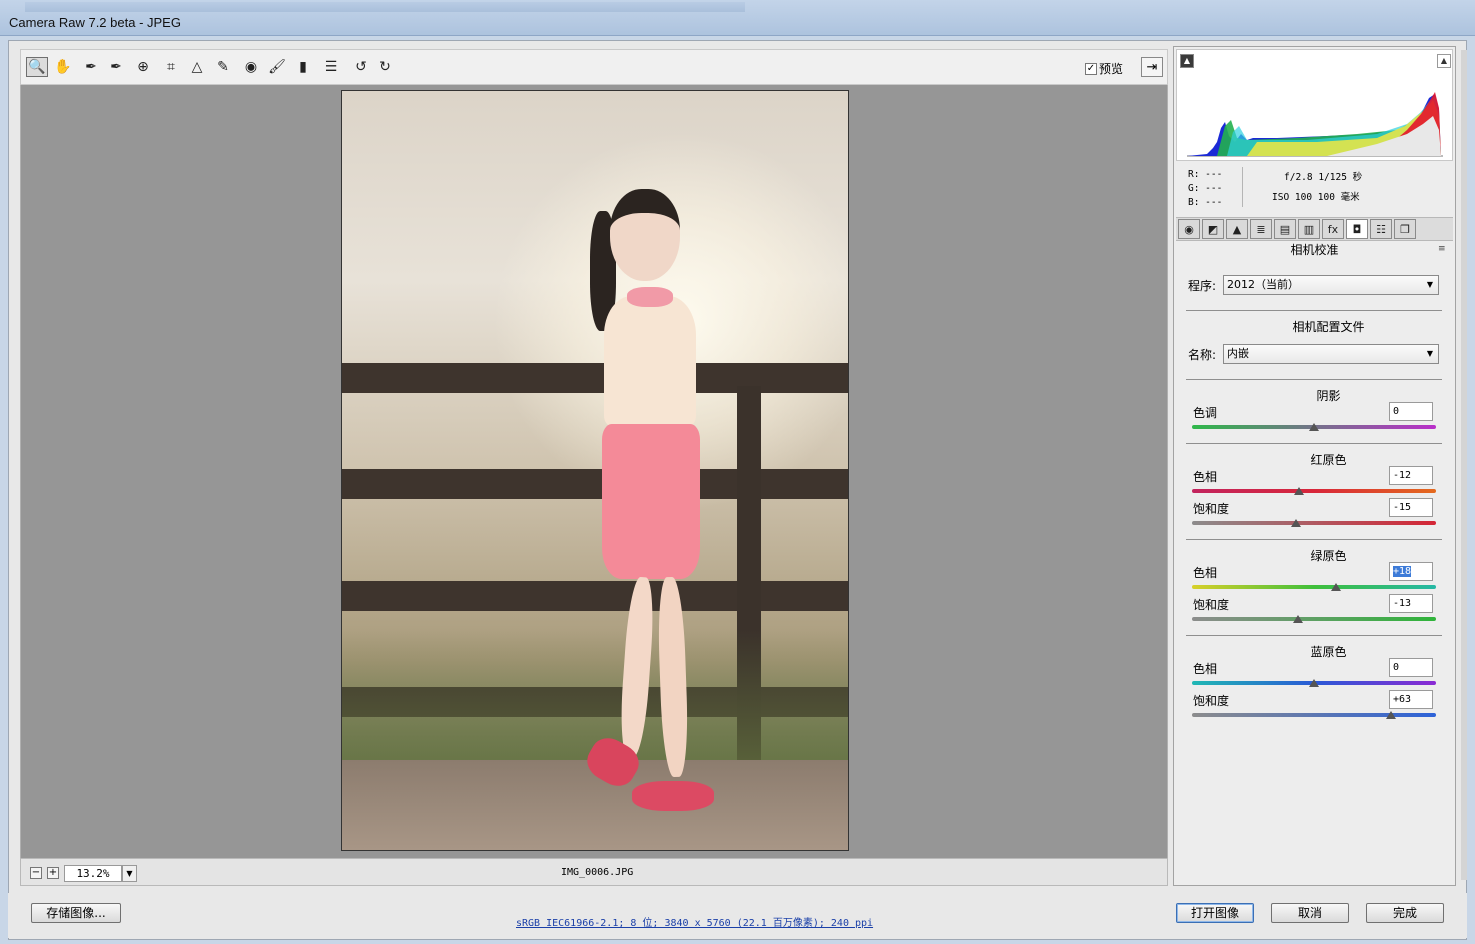 This screenshot has height=944, width=1475. Describe the element at coordinates (1310, 913) in the screenshot. I see `cancel-button: 取消` at that location.